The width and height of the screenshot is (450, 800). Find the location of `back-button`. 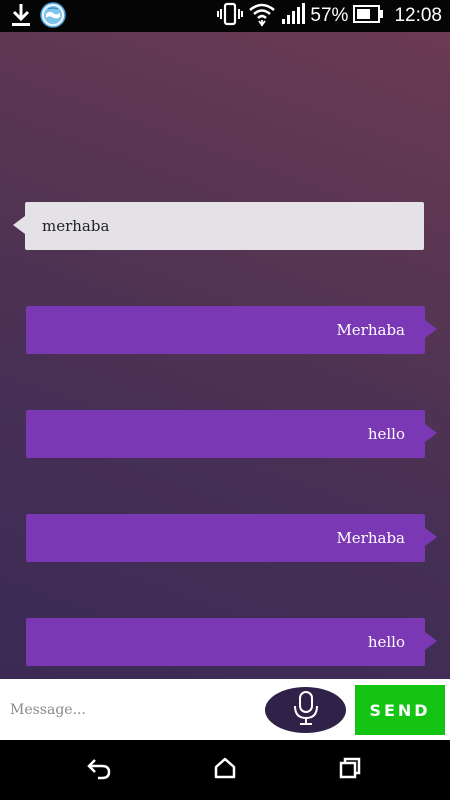

back-button is located at coordinates (100, 770).